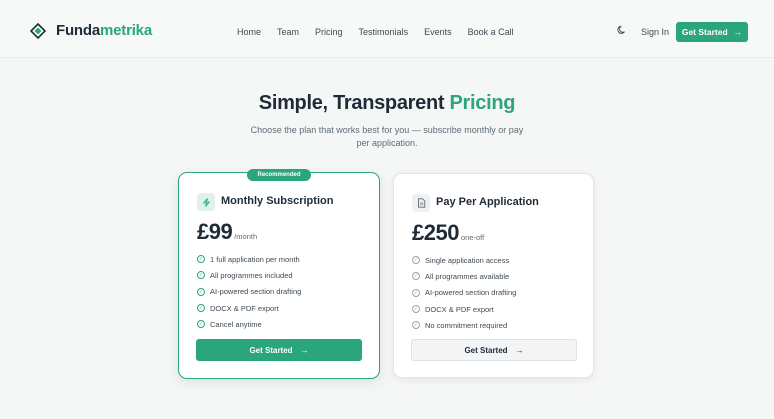 Image resolution: width=774 pixels, height=419 pixels. I want to click on nav-pricing: Pricing, so click(329, 32).